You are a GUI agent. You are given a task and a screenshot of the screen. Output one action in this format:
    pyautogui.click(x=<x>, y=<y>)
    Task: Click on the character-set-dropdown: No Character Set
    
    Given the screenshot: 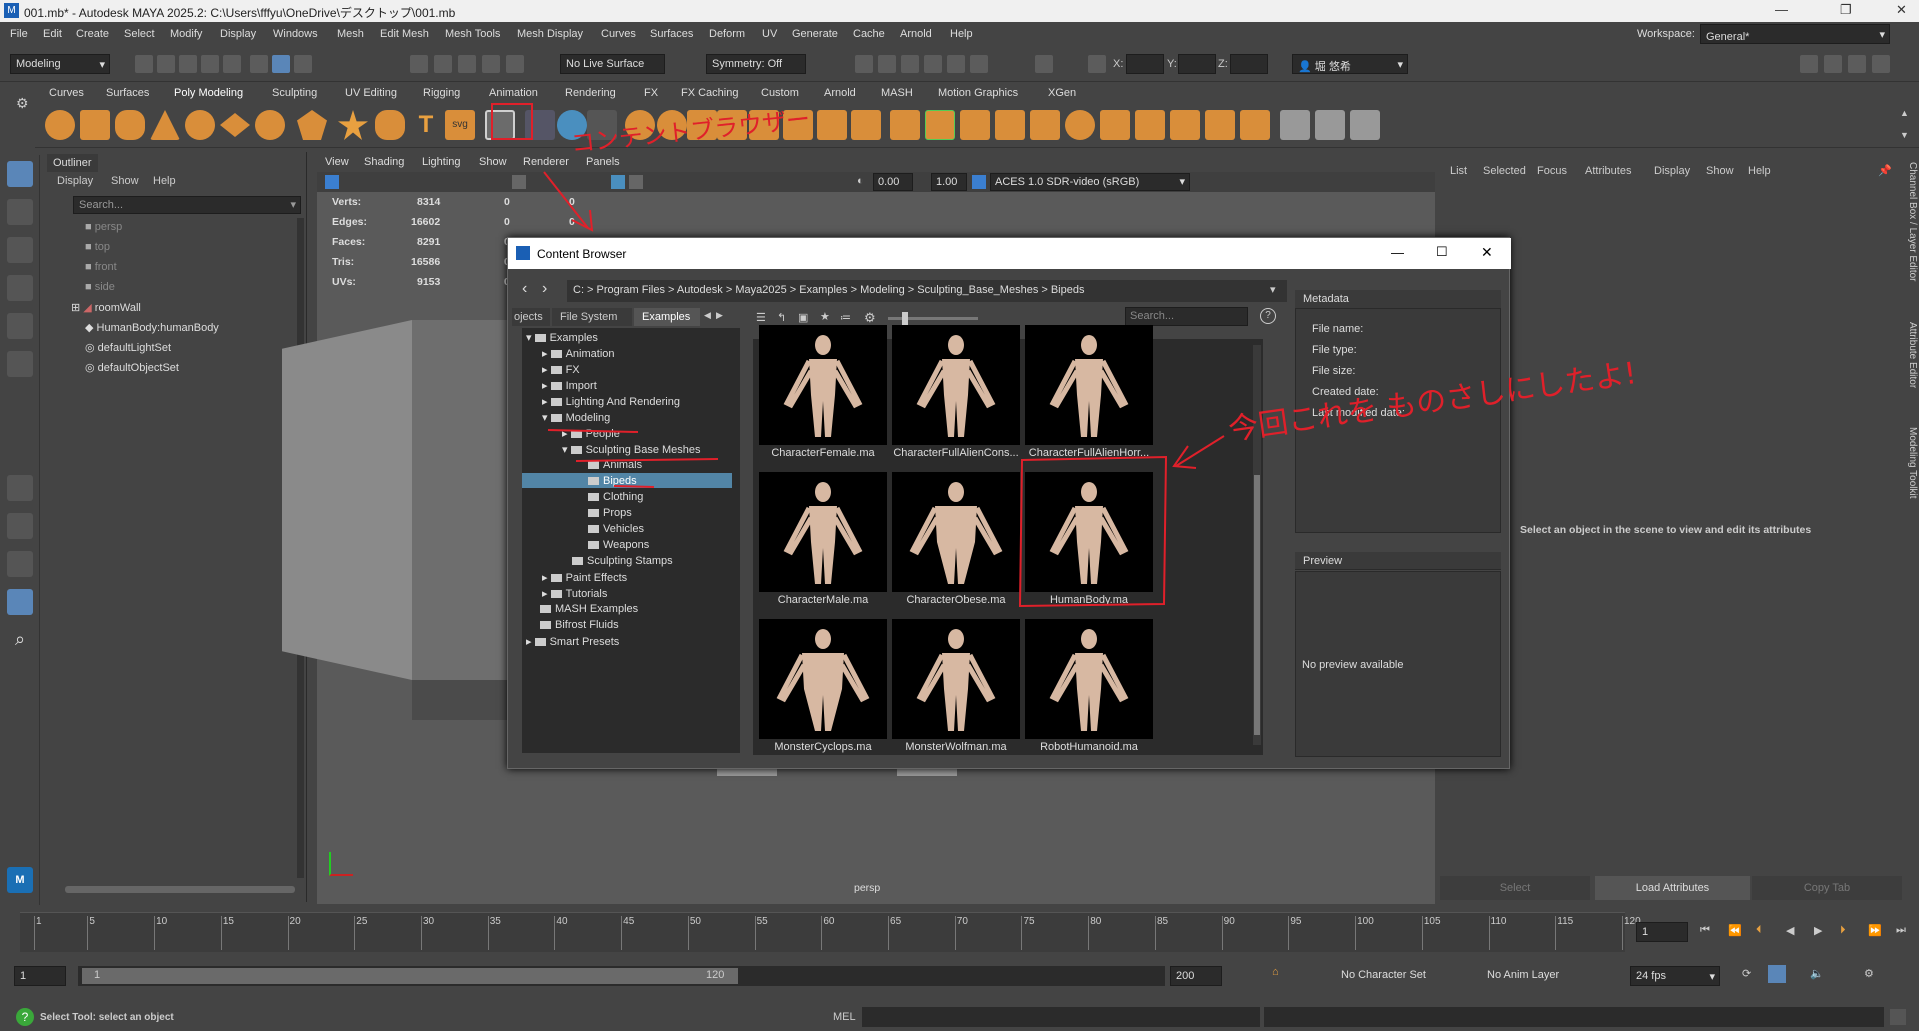 What is the action you would take?
    pyautogui.click(x=1392, y=976)
    